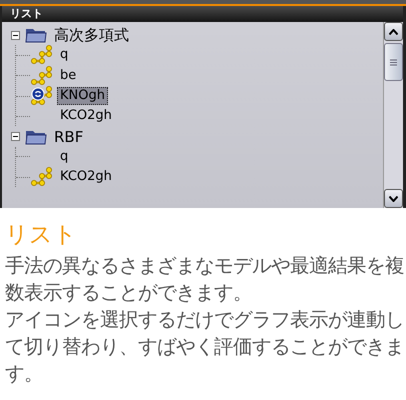  What do you see at coordinates (91, 35) in the screenshot?
I see `tree-folder-item: 高次多項式` at bounding box center [91, 35].